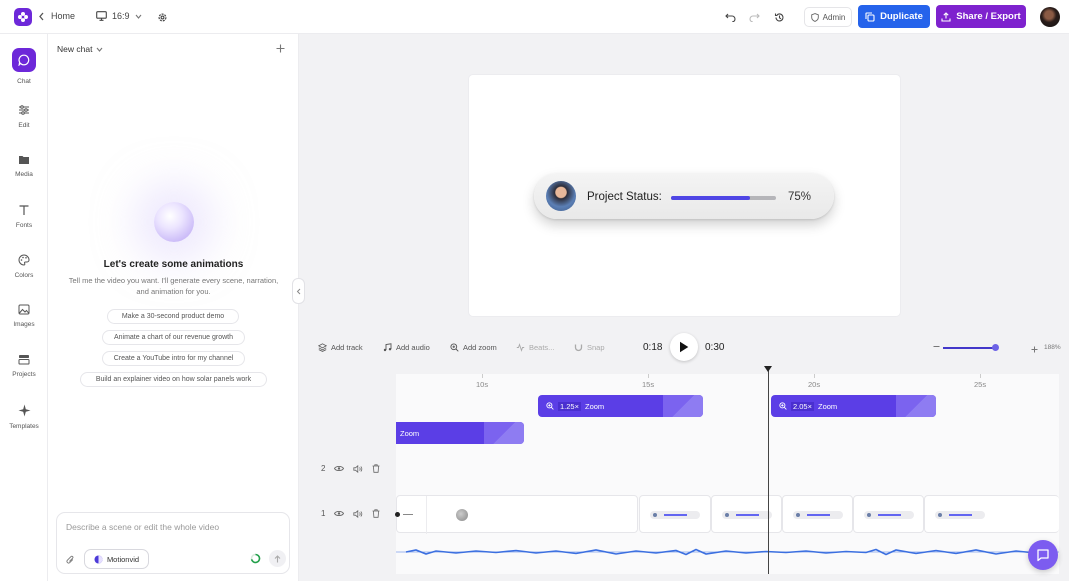 The image size is (1069, 581). Describe the element at coordinates (1043, 555) in the screenshot. I see `help-chat-button` at that location.